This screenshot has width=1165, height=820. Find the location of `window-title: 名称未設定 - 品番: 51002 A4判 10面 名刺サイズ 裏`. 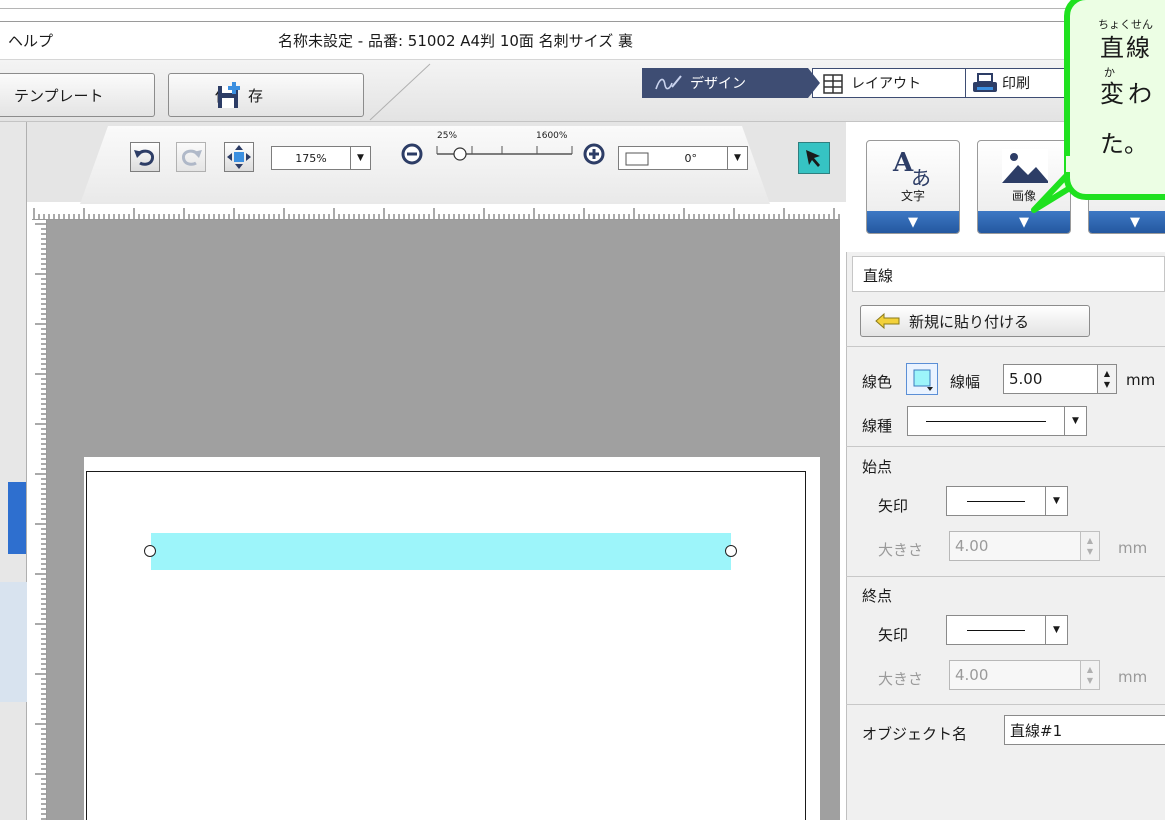

window-title: 名称未設定 - 品番: 51002 A4判 10面 名刺サイズ 裏 is located at coordinates (456, 41).